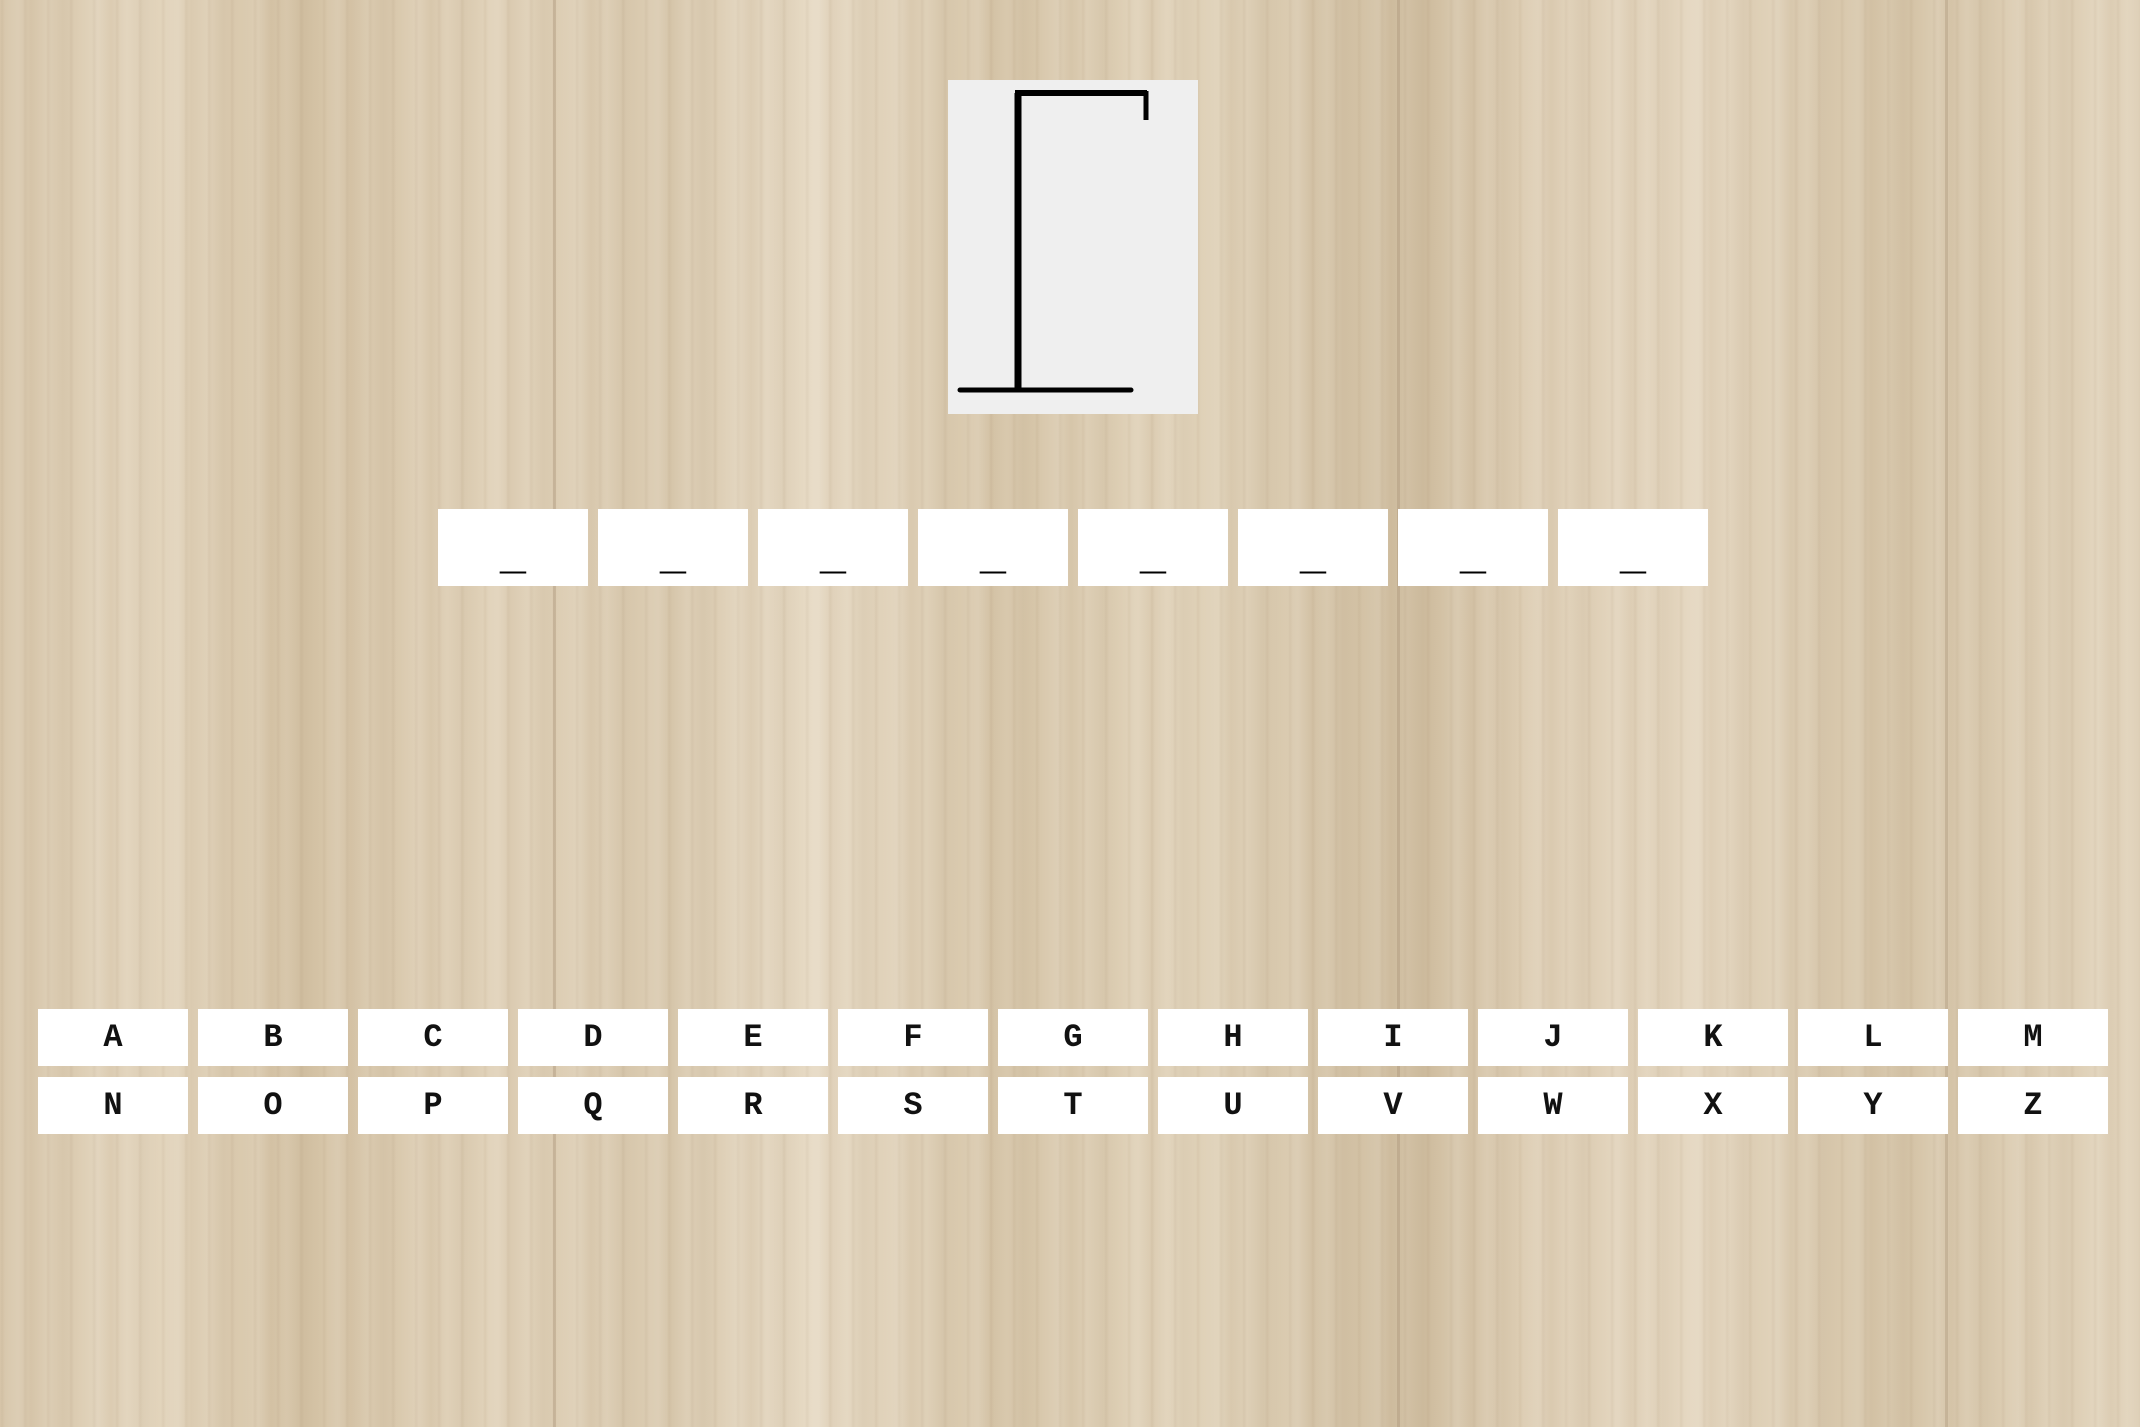 This screenshot has width=2140, height=1427. What do you see at coordinates (113, 1037) in the screenshot?
I see `key-a: A` at bounding box center [113, 1037].